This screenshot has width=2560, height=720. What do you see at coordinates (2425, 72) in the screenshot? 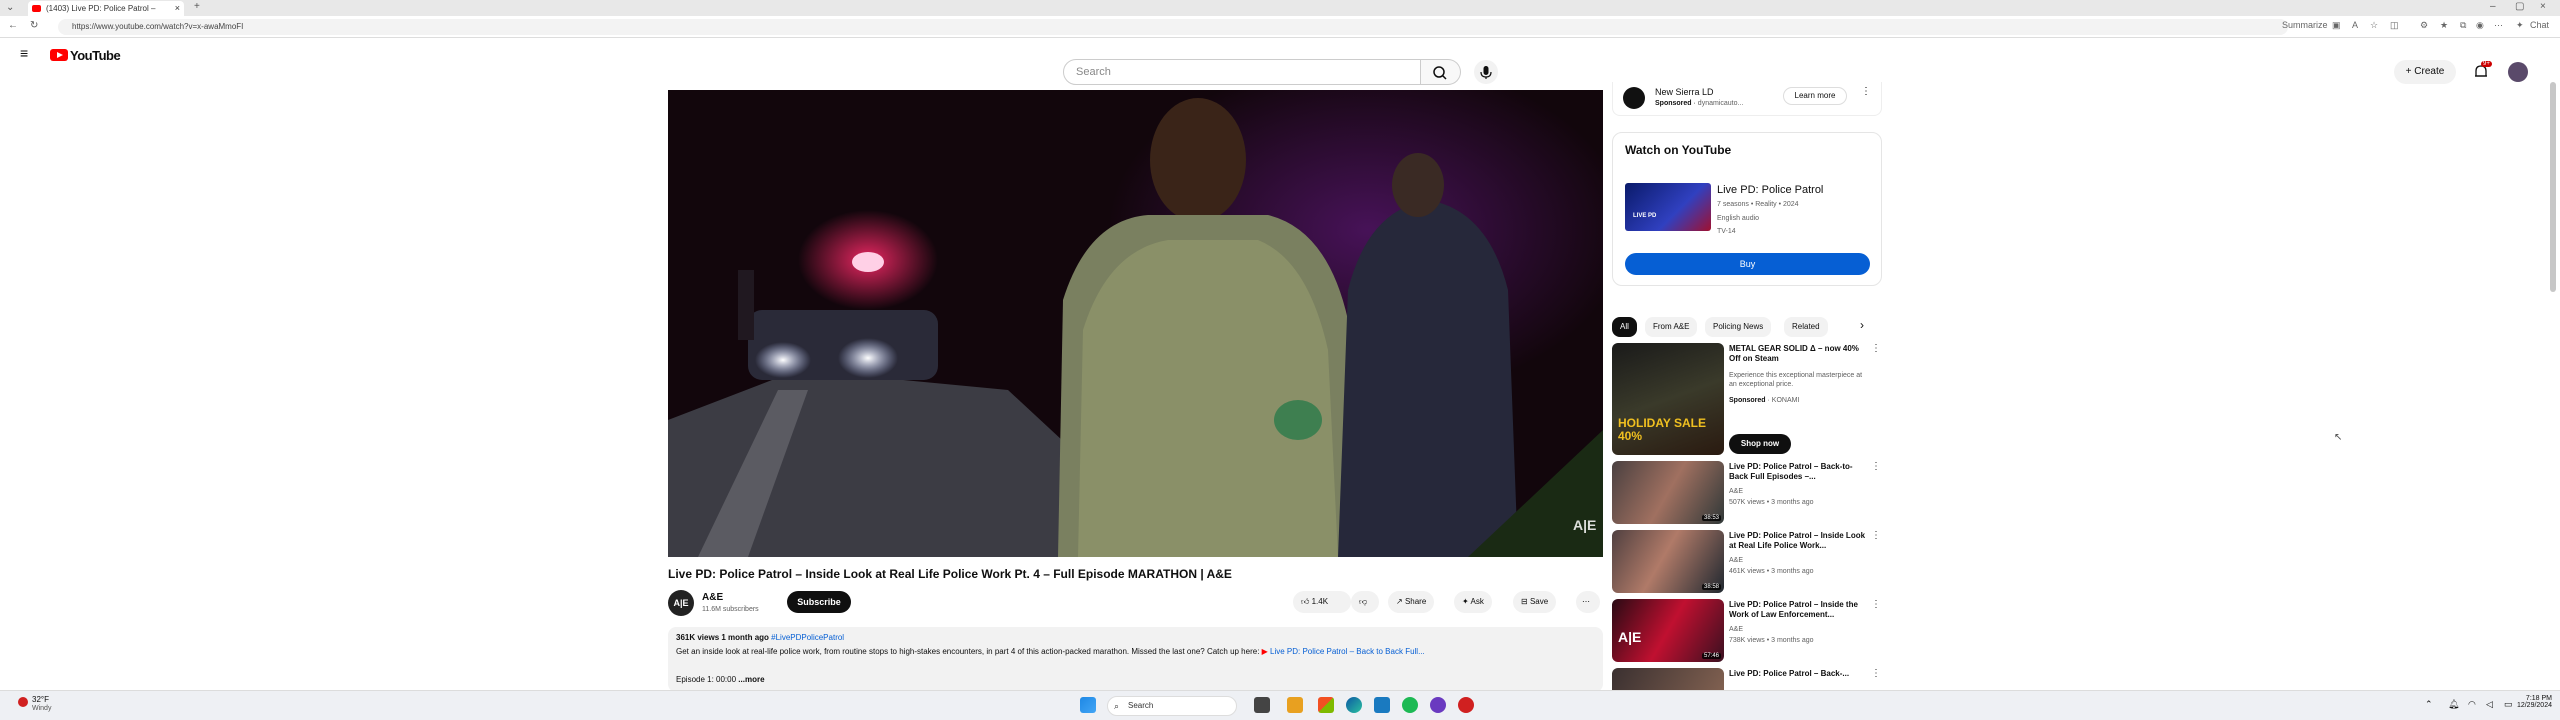
I see `create-button: + Create` at bounding box center [2425, 72].